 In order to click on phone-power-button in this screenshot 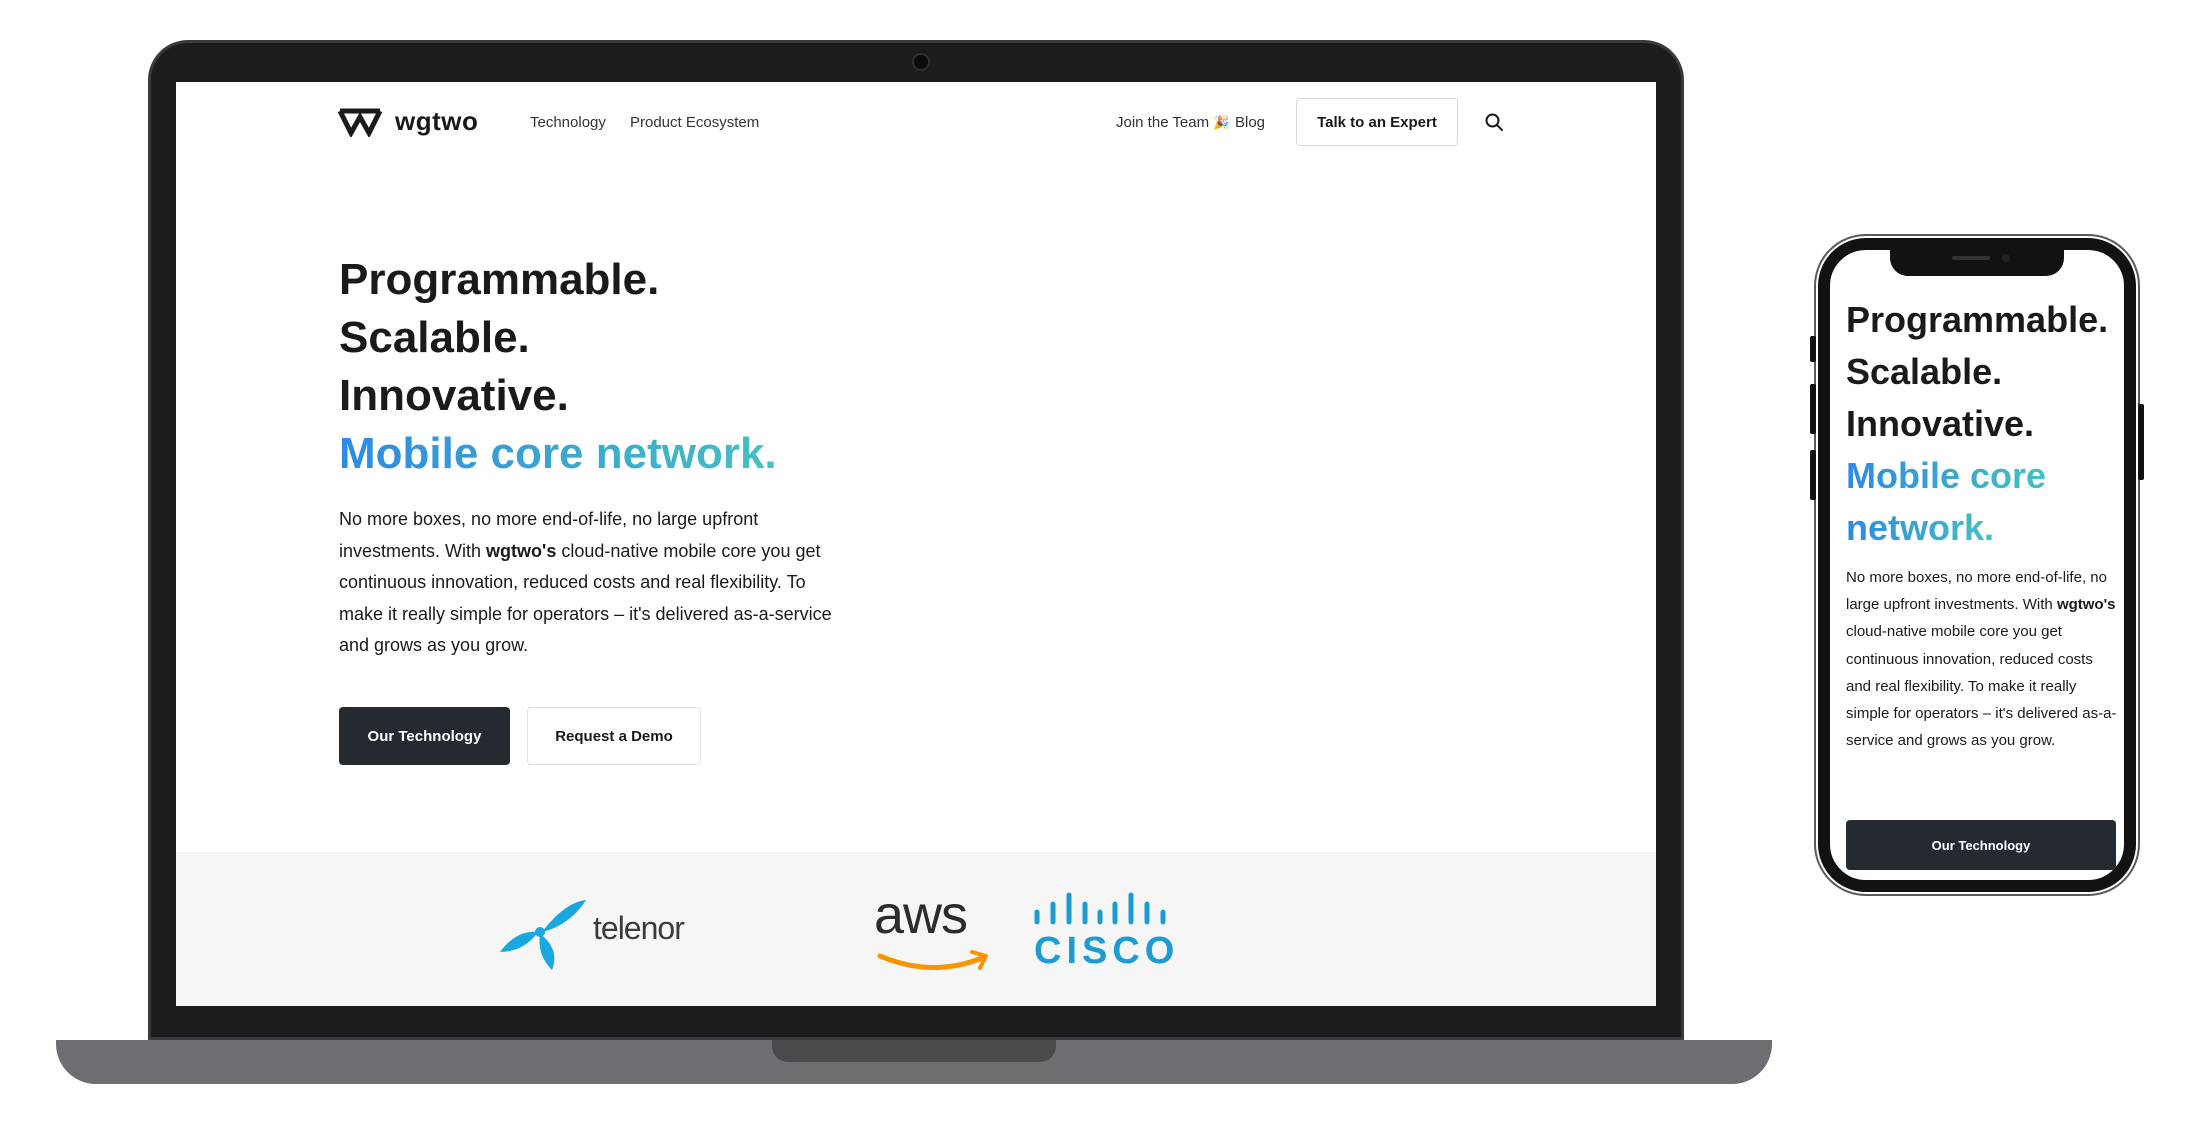, I will do `click(2141, 442)`.